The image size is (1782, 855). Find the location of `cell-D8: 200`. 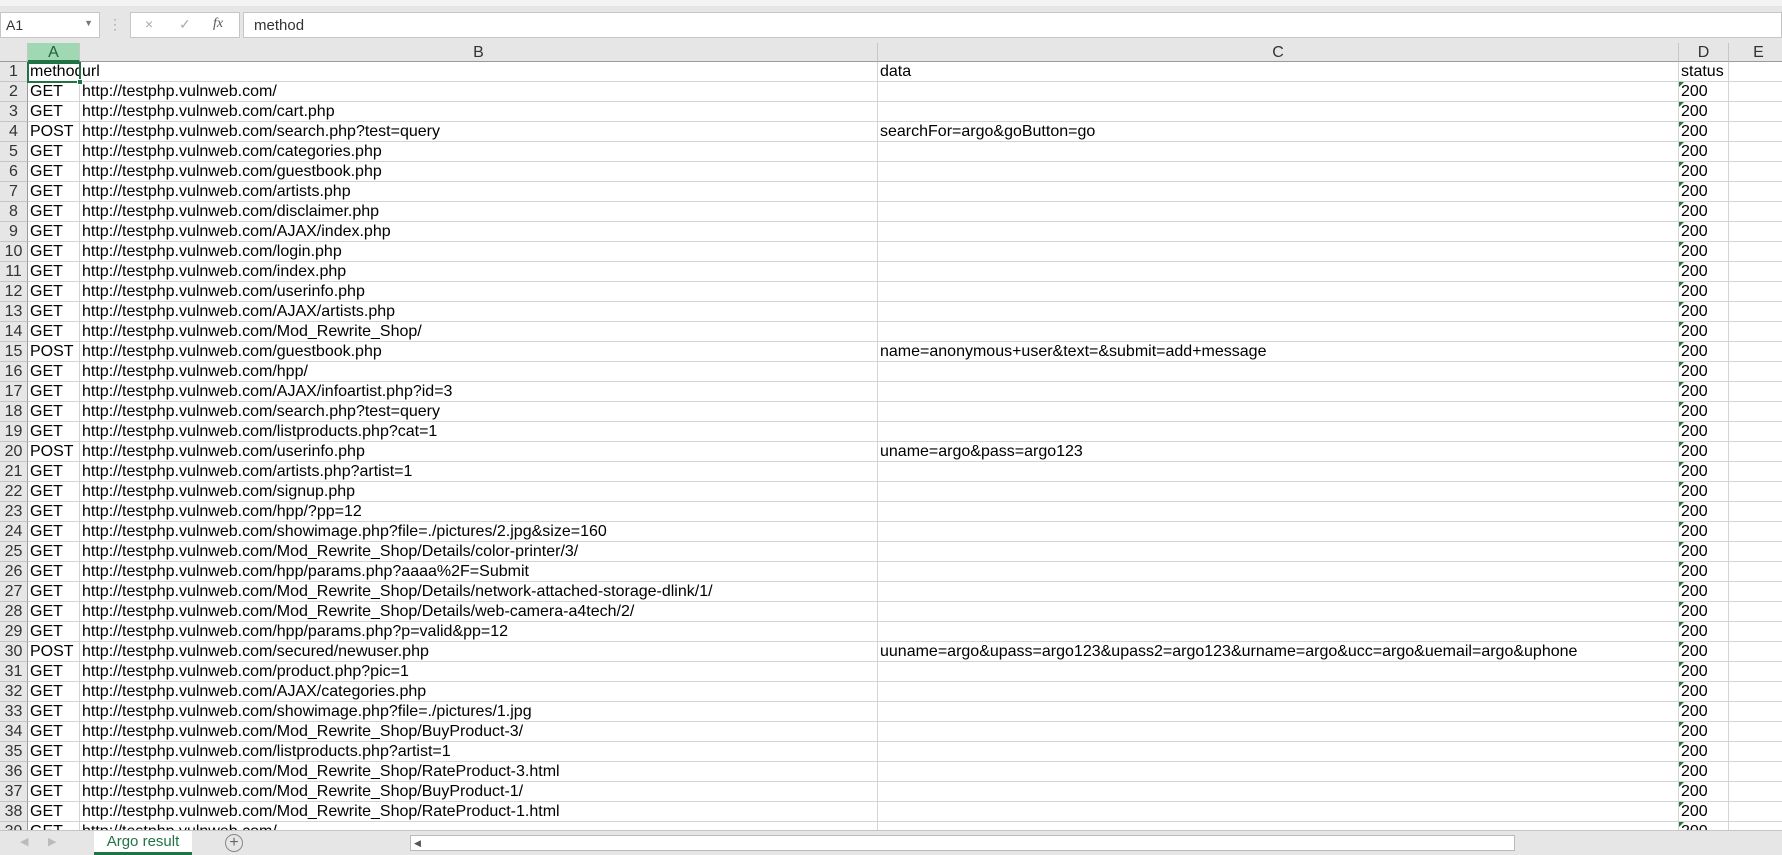

cell-D8: 200 is located at coordinates (1704, 212).